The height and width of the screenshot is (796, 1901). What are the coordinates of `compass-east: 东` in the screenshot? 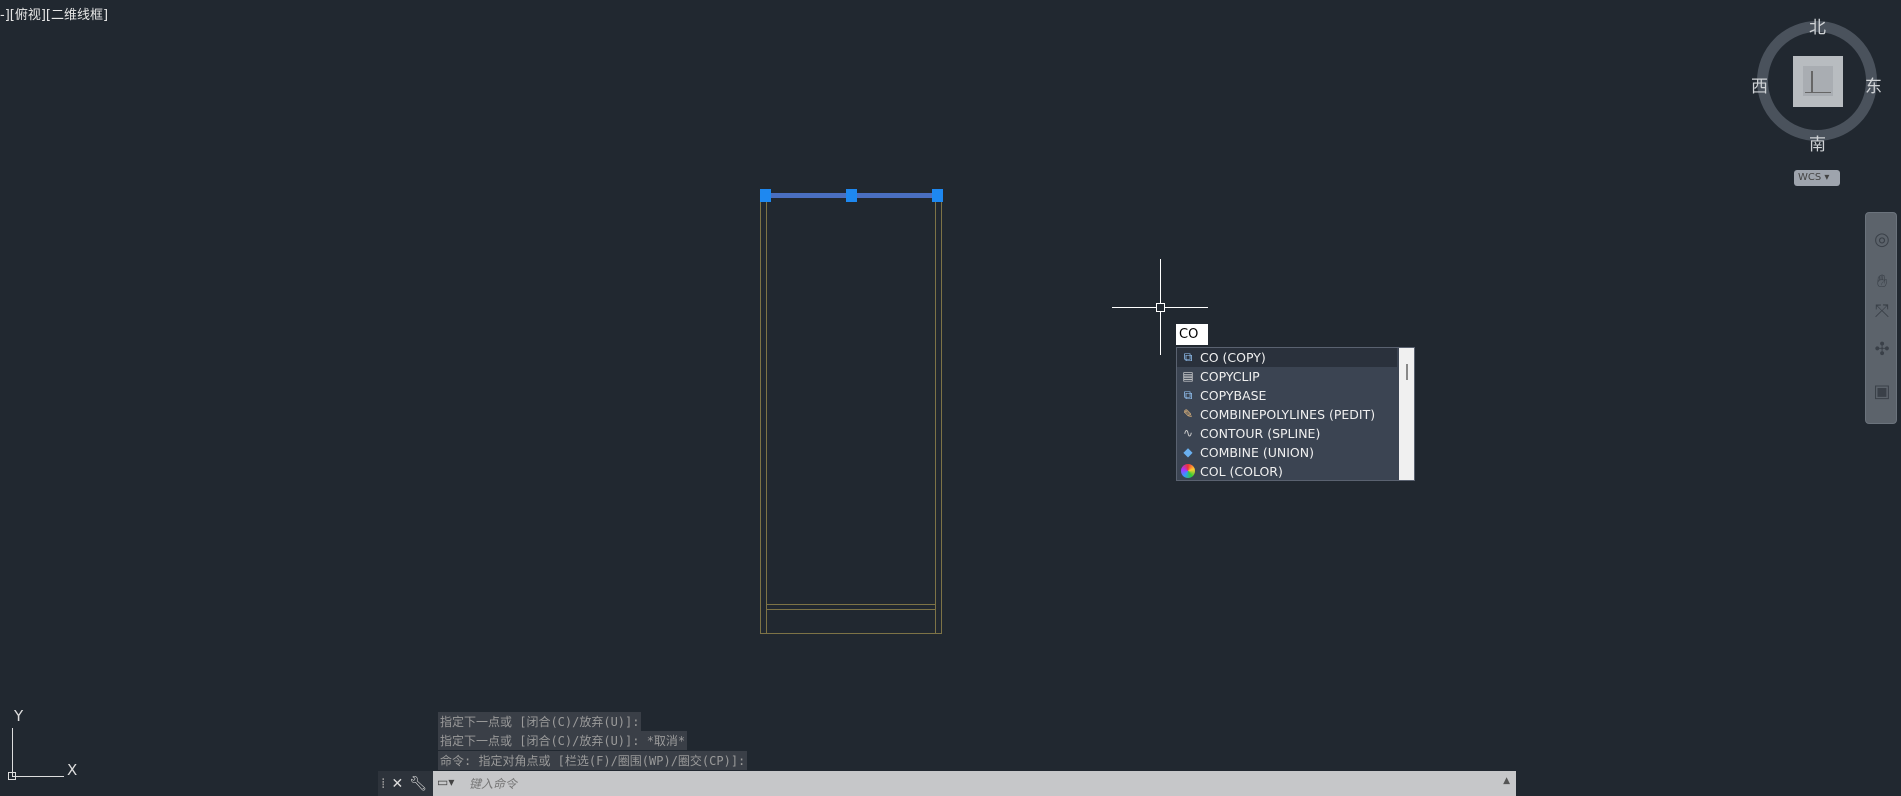 It's located at (1873, 84).